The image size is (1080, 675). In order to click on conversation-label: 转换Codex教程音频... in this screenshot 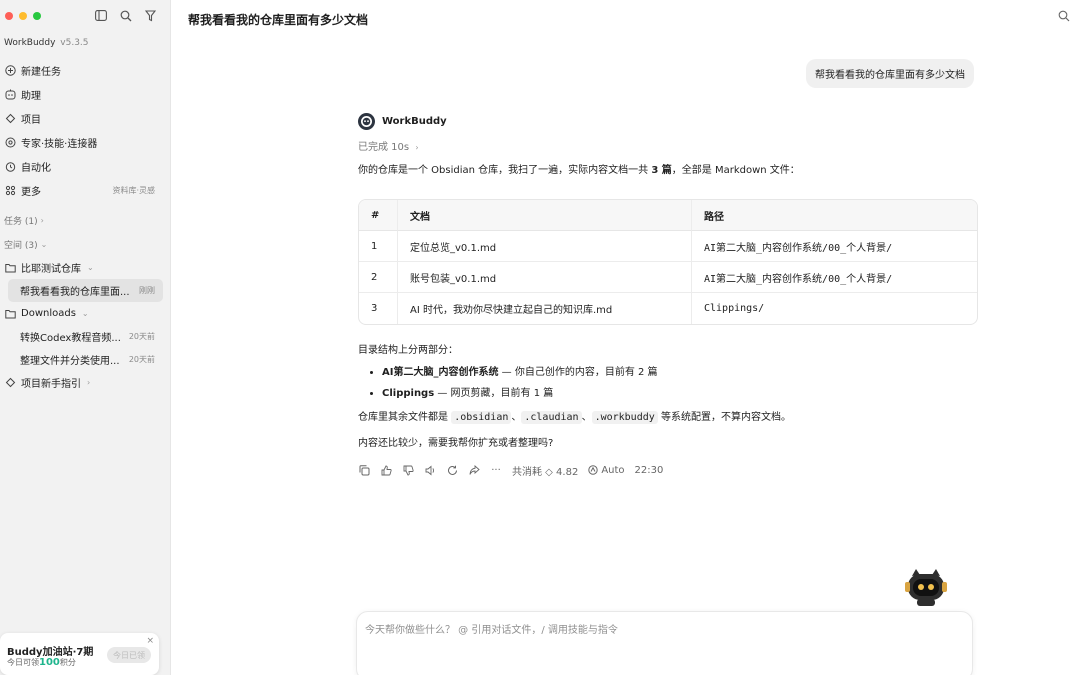, I will do `click(70, 338)`.